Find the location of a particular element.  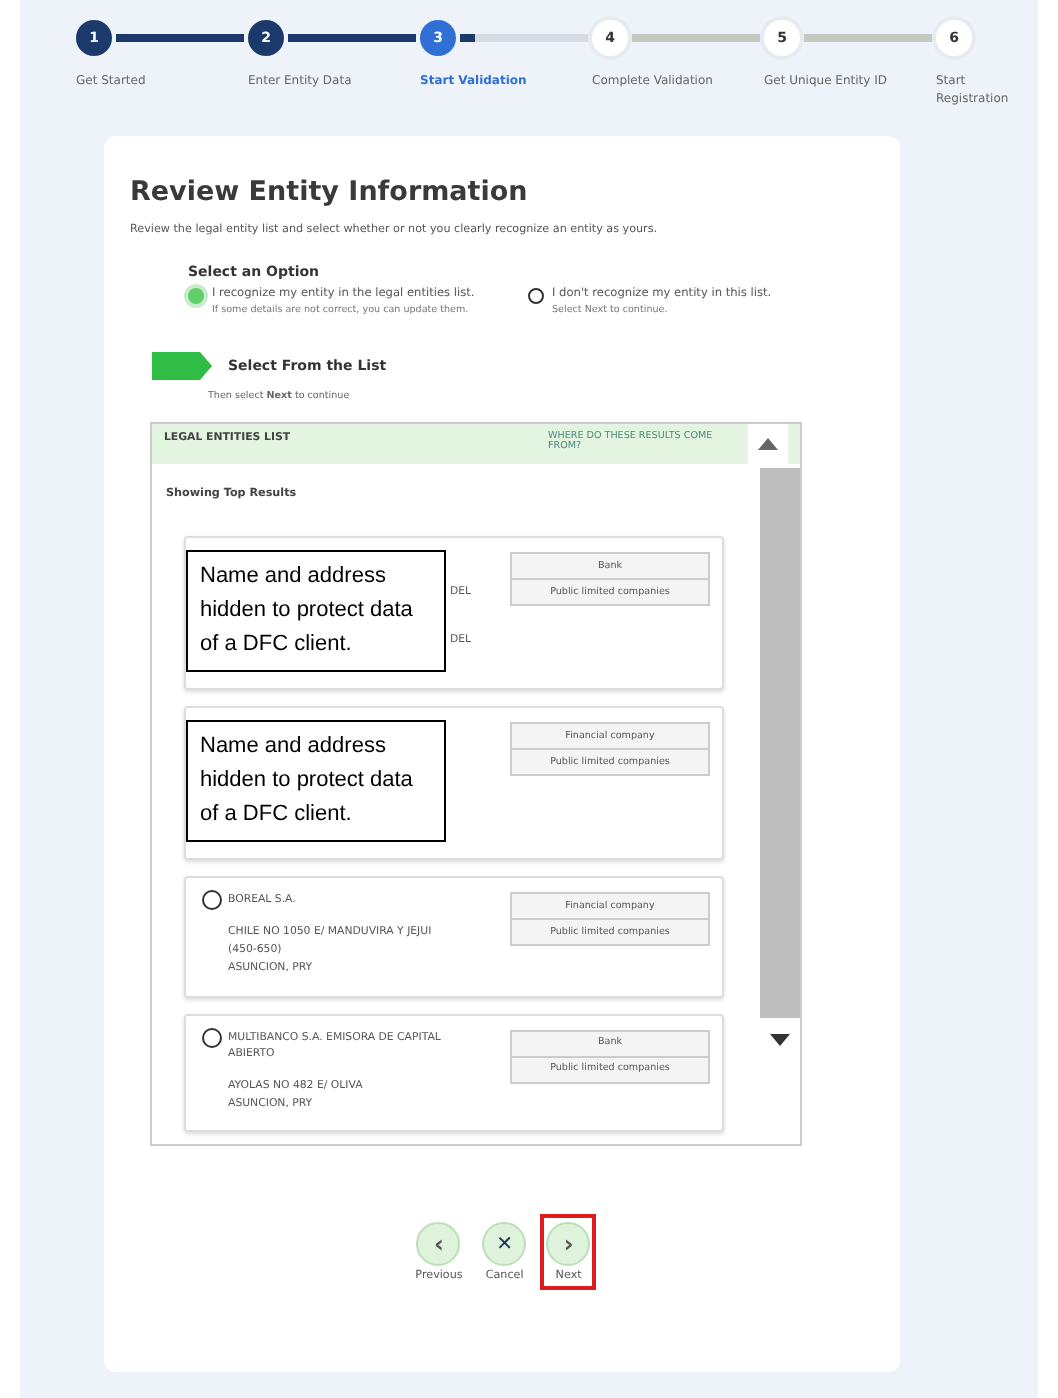

scroll-up-icon is located at coordinates (768, 444).